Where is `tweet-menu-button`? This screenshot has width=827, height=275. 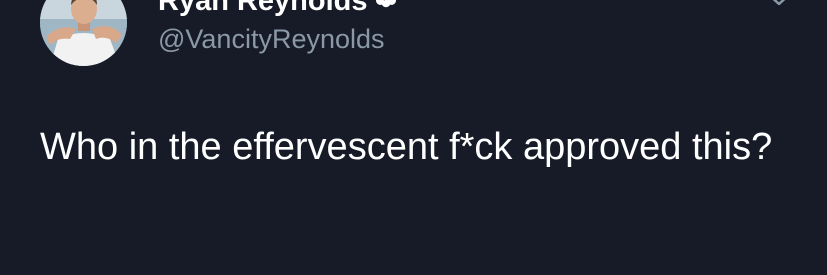 tweet-menu-button is located at coordinates (779, 4).